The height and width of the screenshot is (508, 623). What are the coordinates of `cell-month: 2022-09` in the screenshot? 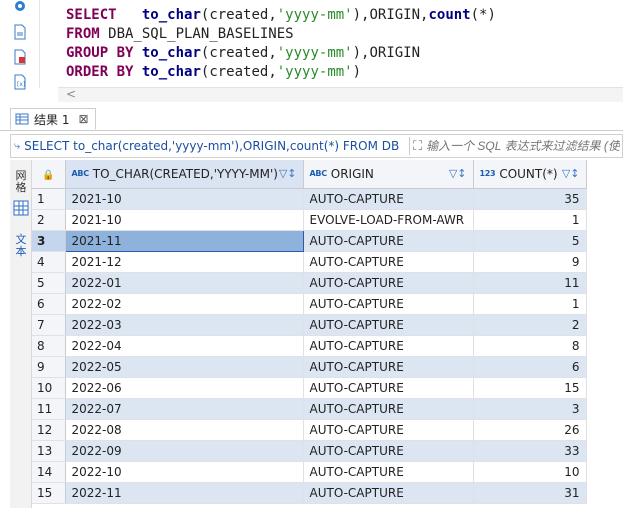 It's located at (184, 451).